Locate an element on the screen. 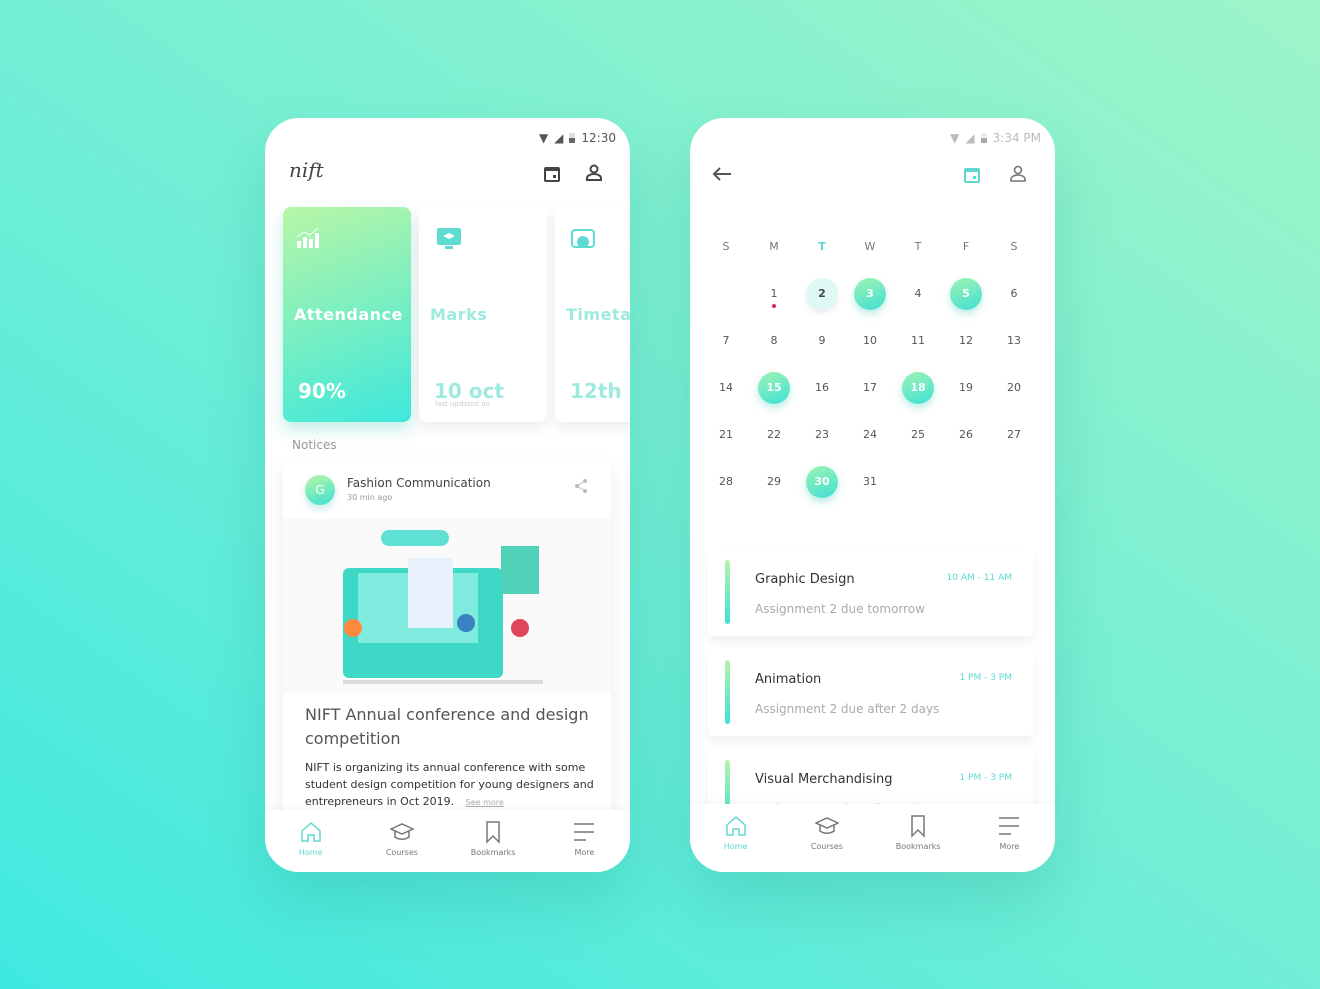 This screenshot has height=989, width=1320. day-number: 23 is located at coordinates (822, 434).